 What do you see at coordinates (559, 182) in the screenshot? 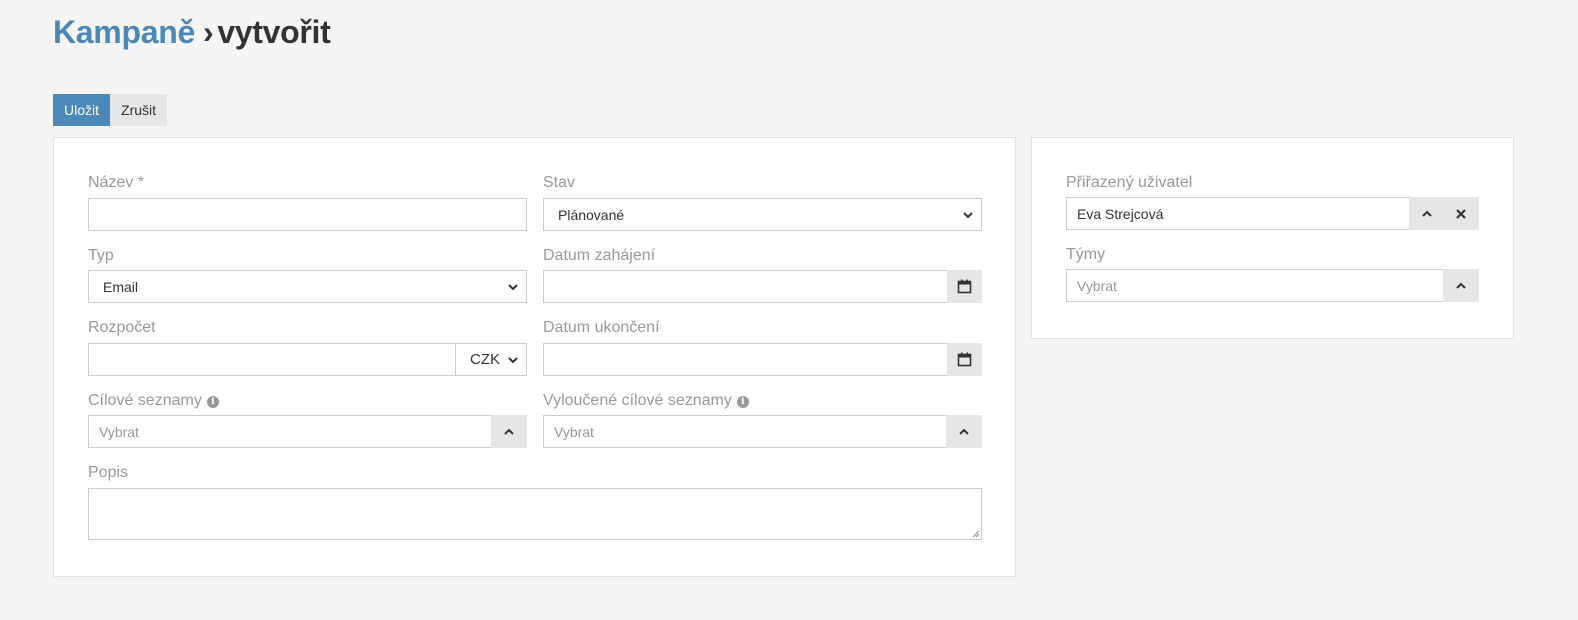
I see `status-label: Stav` at bounding box center [559, 182].